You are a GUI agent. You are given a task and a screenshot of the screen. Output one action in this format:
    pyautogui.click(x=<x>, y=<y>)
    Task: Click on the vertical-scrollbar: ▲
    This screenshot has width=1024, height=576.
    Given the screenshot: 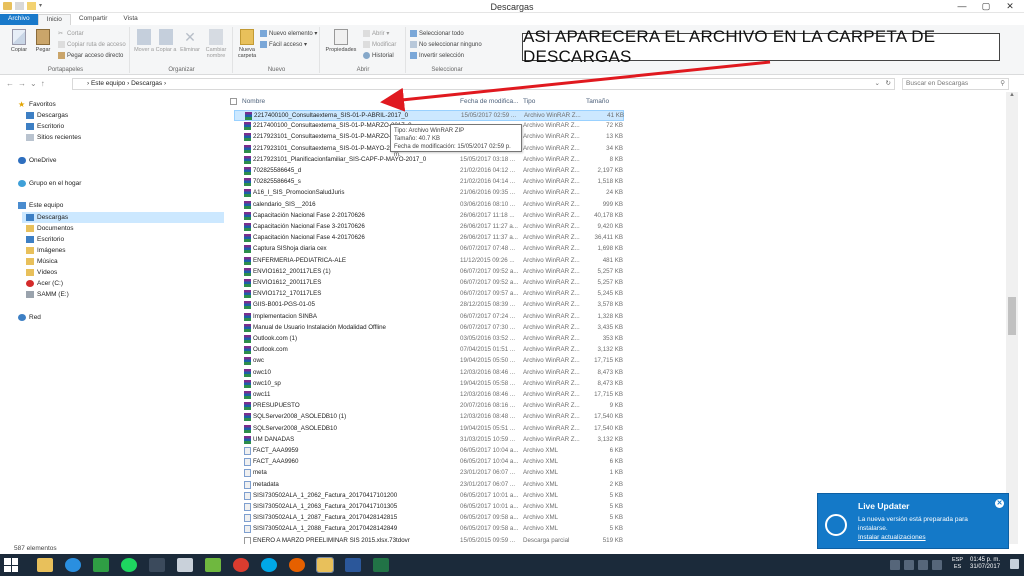 What is the action you would take?
    pyautogui.click(x=1012, y=318)
    